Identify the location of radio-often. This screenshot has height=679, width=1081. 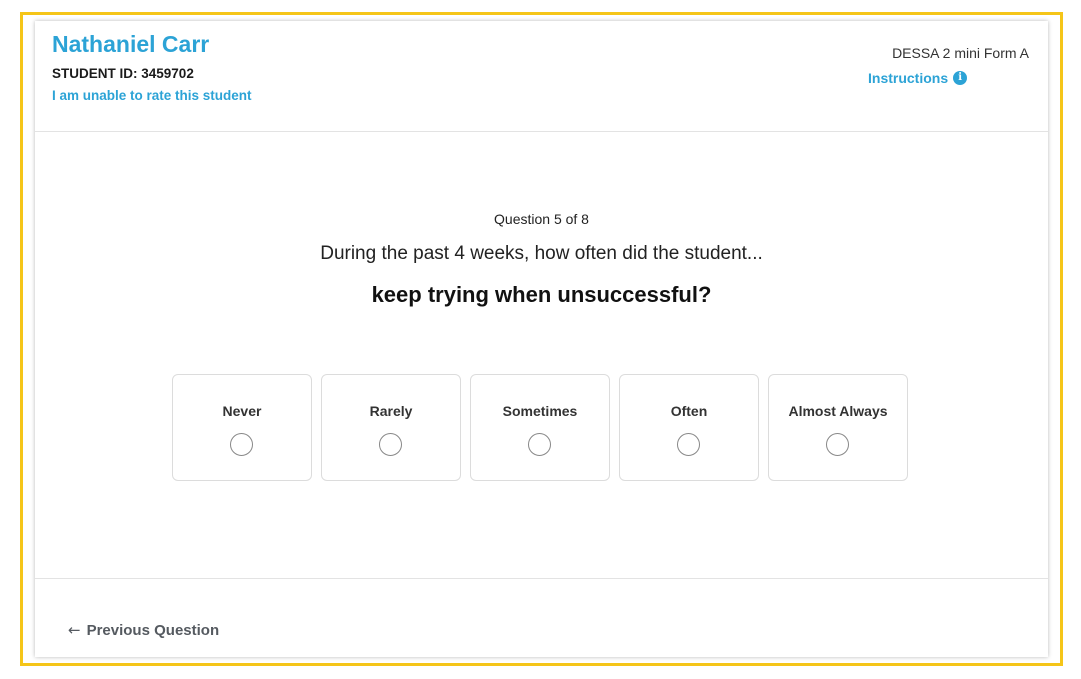
(688, 444).